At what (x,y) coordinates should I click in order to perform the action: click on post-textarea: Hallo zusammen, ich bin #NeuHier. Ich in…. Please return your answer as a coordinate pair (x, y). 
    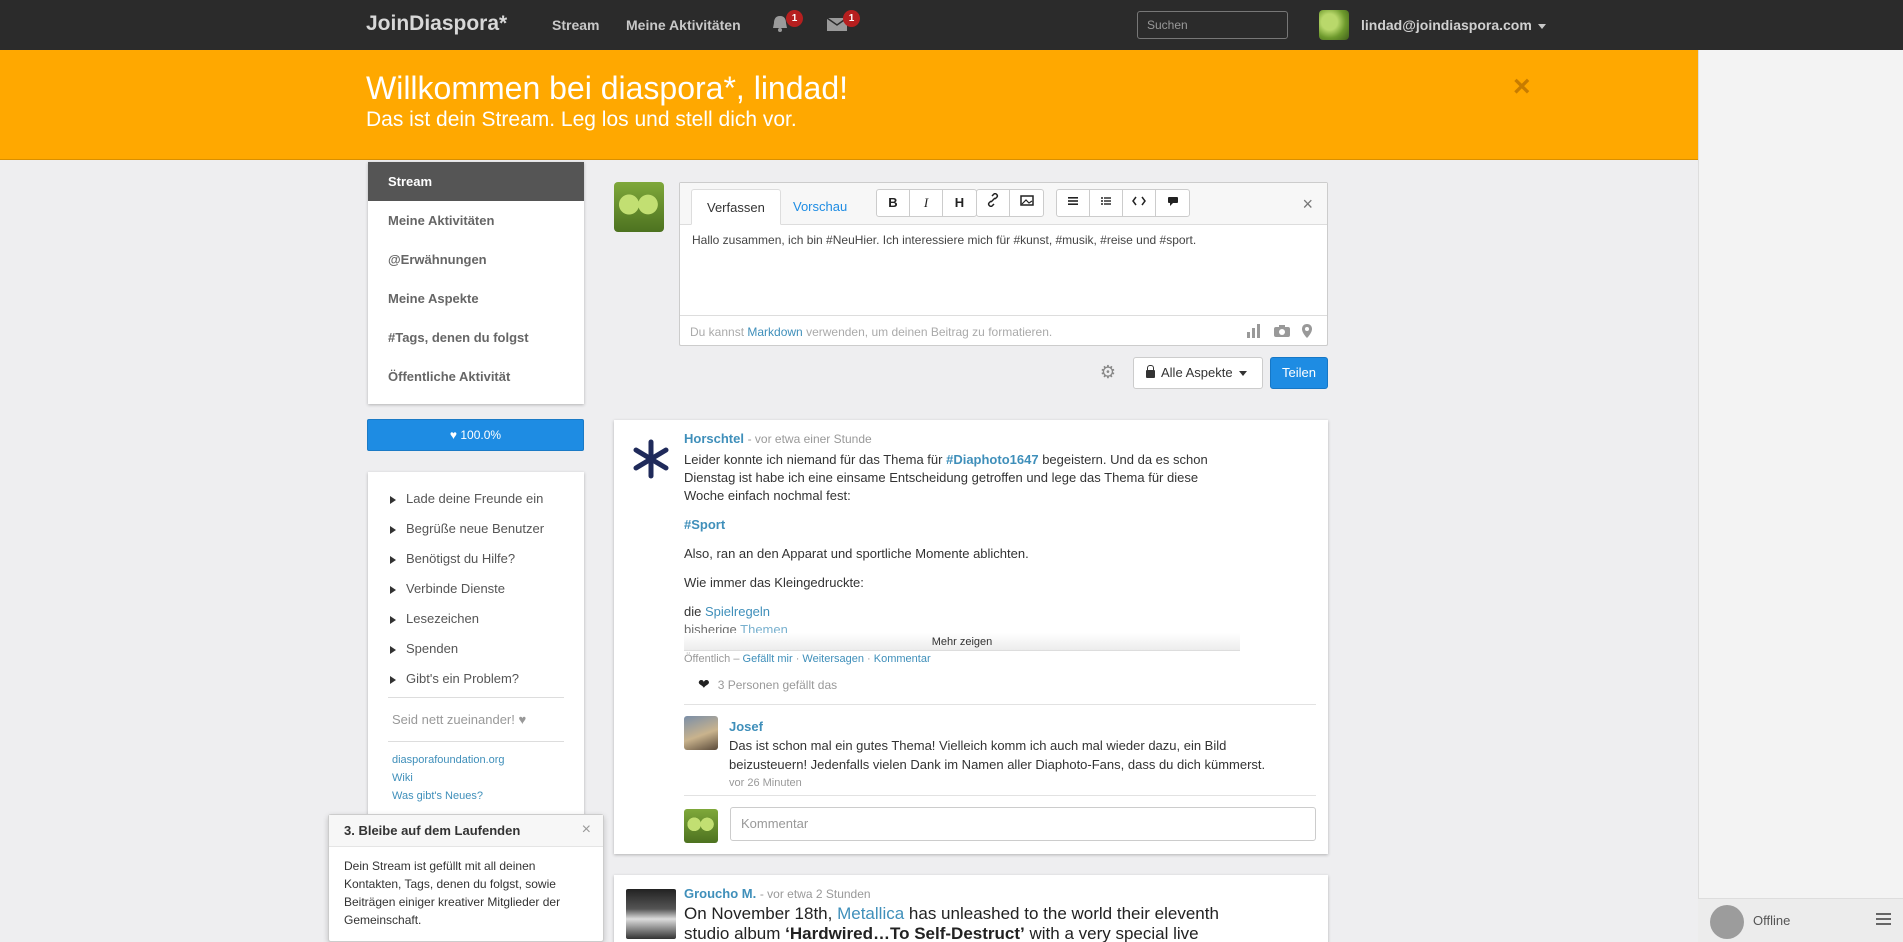
    Looking at the image, I should click on (1002, 240).